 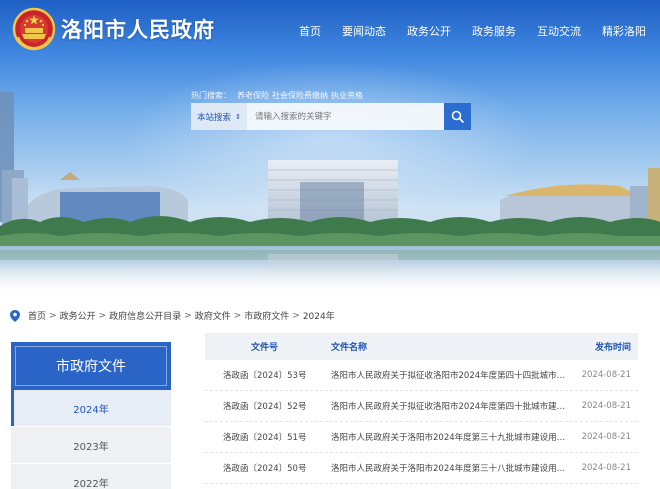 What do you see at coordinates (494, 31) in the screenshot?
I see `nav-gov-services: 政务服务` at bounding box center [494, 31].